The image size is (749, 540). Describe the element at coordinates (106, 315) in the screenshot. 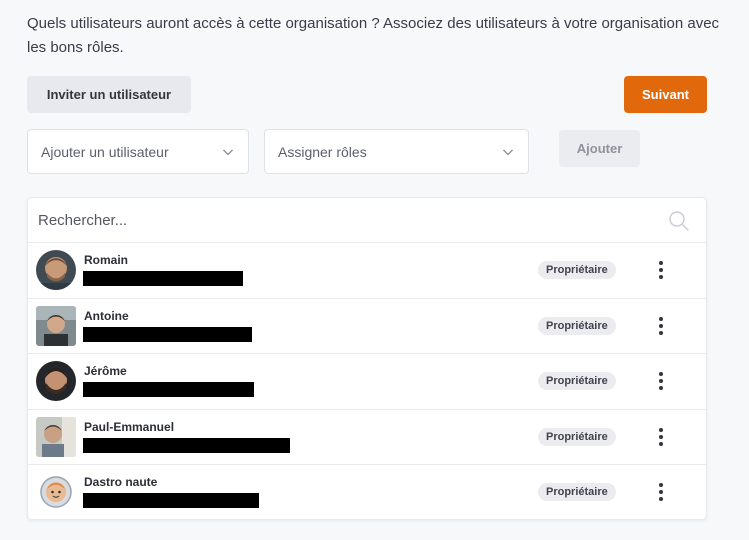

I see `user-name: Antoine` at that location.